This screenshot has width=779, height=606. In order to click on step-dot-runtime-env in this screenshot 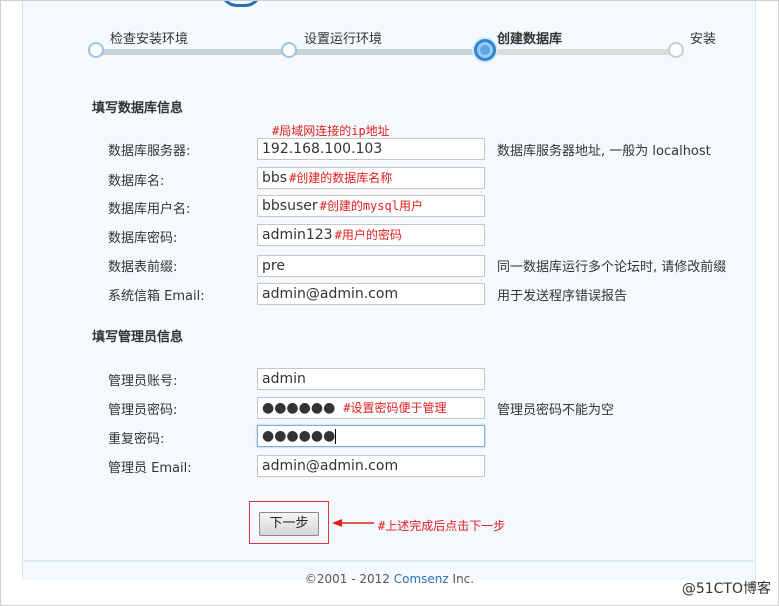, I will do `click(289, 50)`.